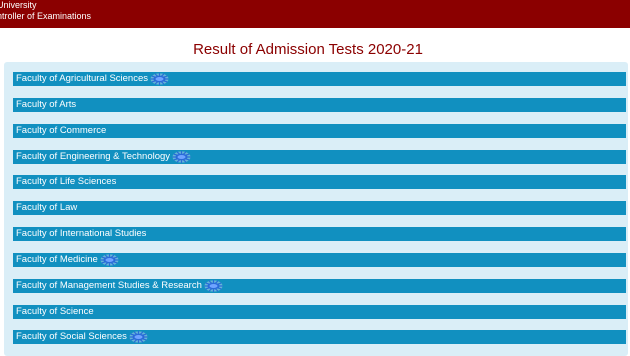 This screenshot has height=356, width=630. What do you see at coordinates (66, 182) in the screenshot?
I see `faculty-item-label: Faculty of Life Sciences` at bounding box center [66, 182].